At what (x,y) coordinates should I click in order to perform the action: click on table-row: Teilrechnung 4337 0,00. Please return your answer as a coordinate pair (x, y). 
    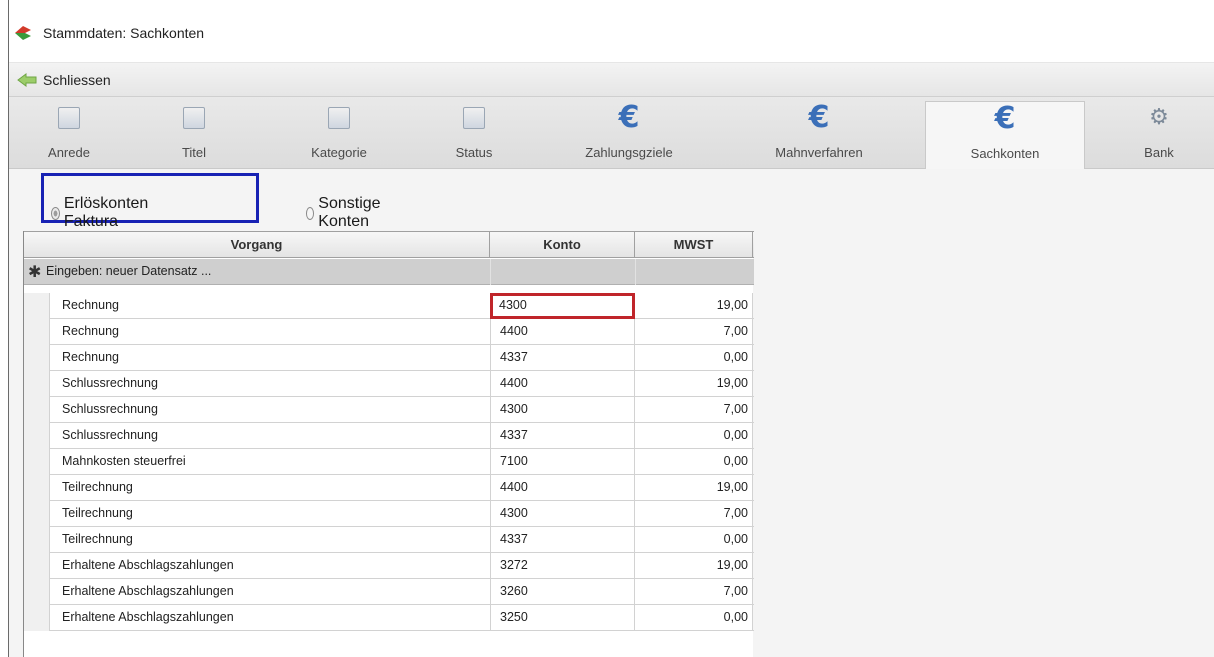
    Looking at the image, I should click on (389, 540).